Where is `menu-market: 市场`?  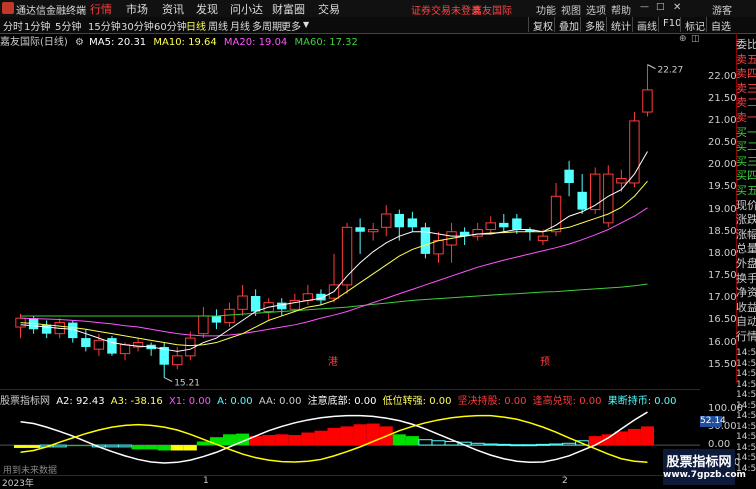
menu-market: 市场 is located at coordinates (137, 9).